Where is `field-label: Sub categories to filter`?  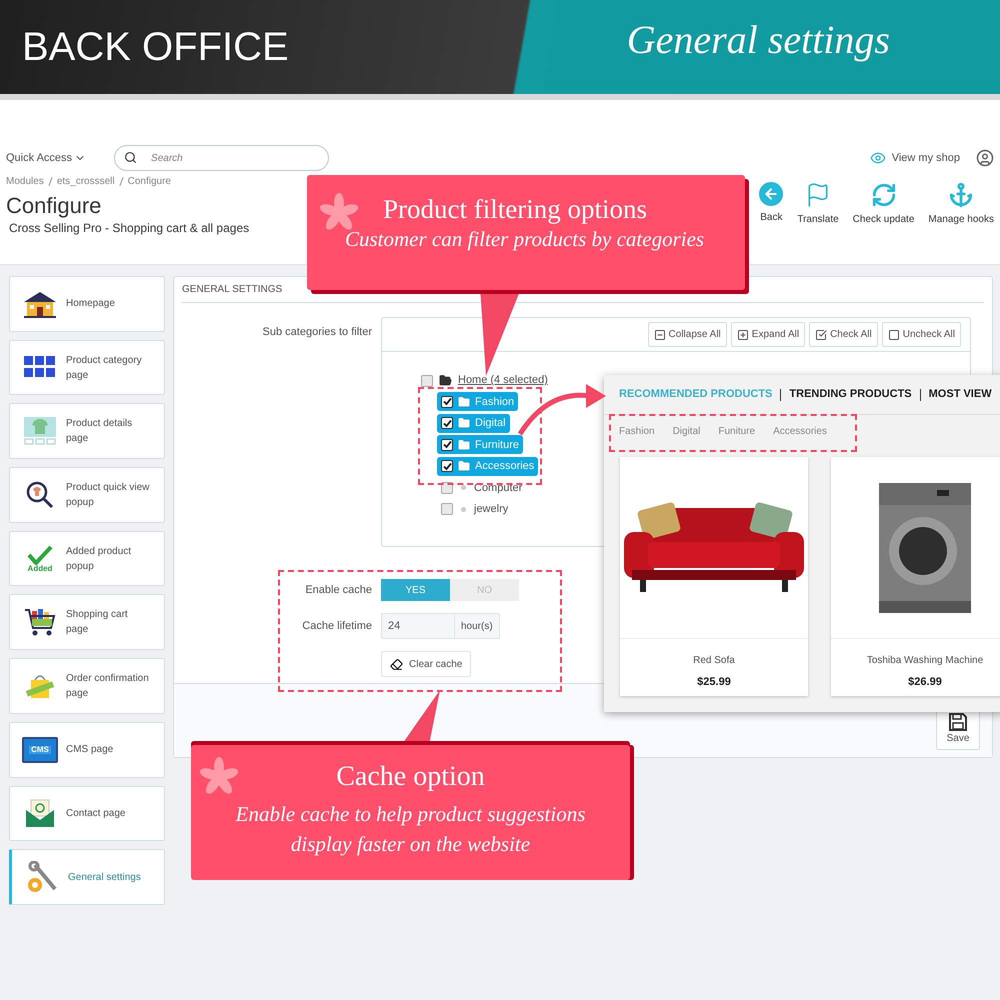 field-label: Sub categories to filter is located at coordinates (317, 332).